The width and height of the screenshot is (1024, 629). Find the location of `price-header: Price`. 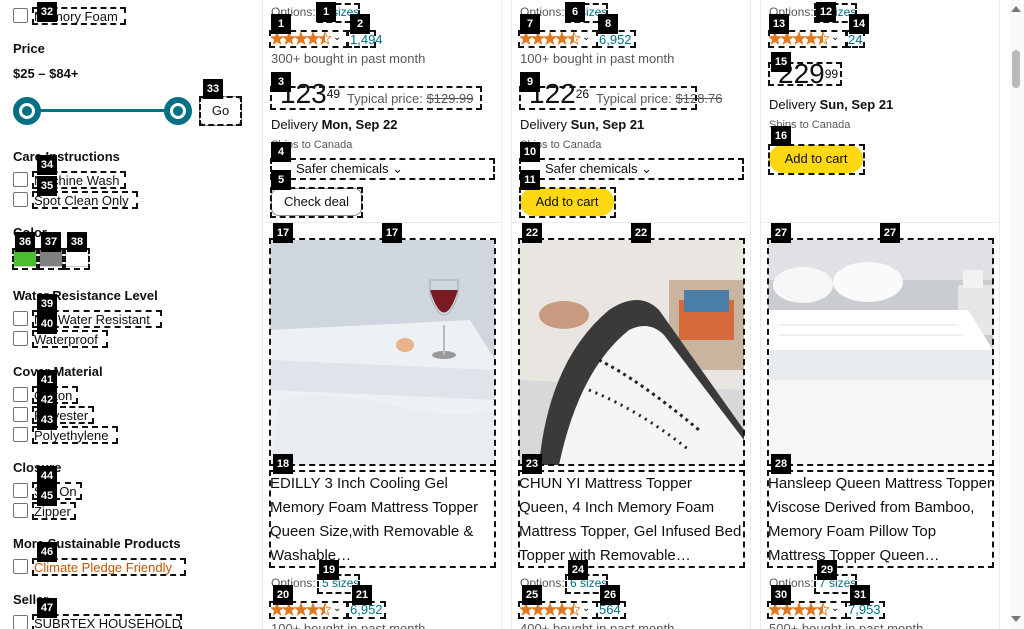

price-header: Price is located at coordinates (29, 48).